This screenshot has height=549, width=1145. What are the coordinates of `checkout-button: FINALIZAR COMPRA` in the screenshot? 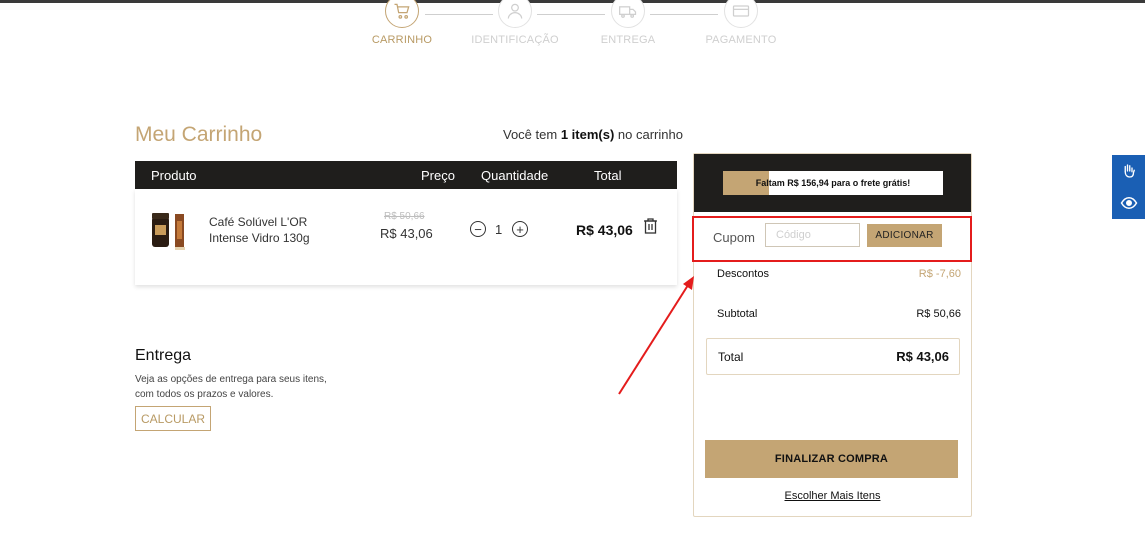 It's located at (831, 459).